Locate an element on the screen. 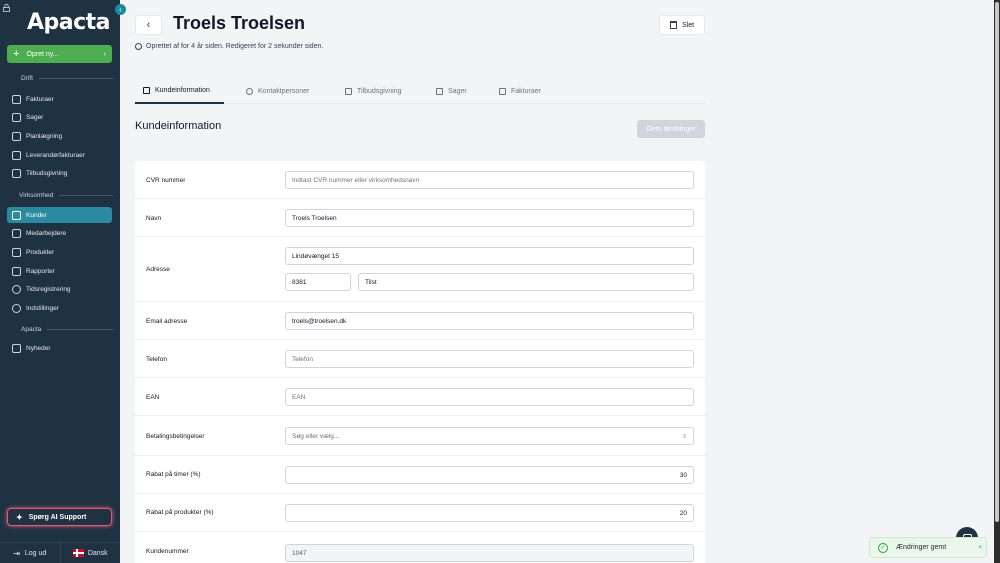  sidebar-footer: ⇥ Log ud Dansk is located at coordinates (60, 552).